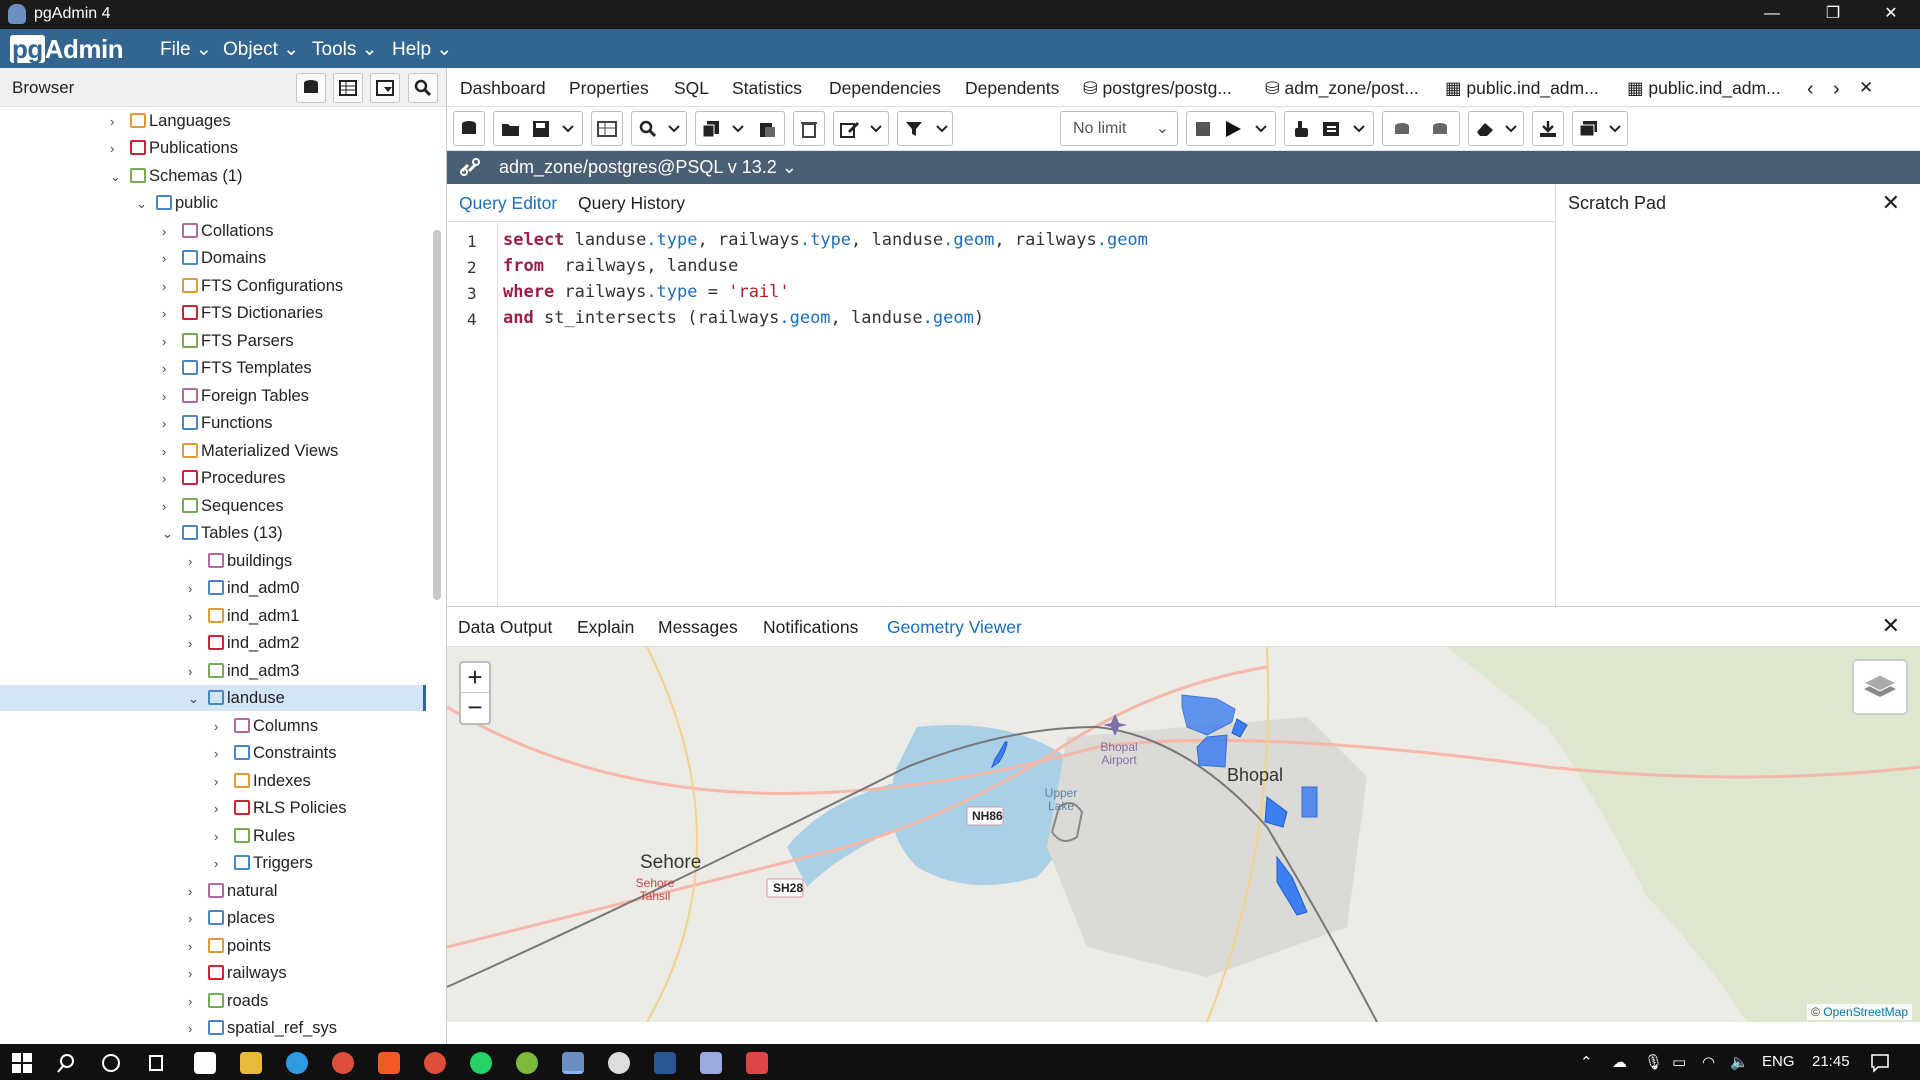  Describe the element at coordinates (215, 561) in the screenshot. I see `tree-node: › buildings` at that location.